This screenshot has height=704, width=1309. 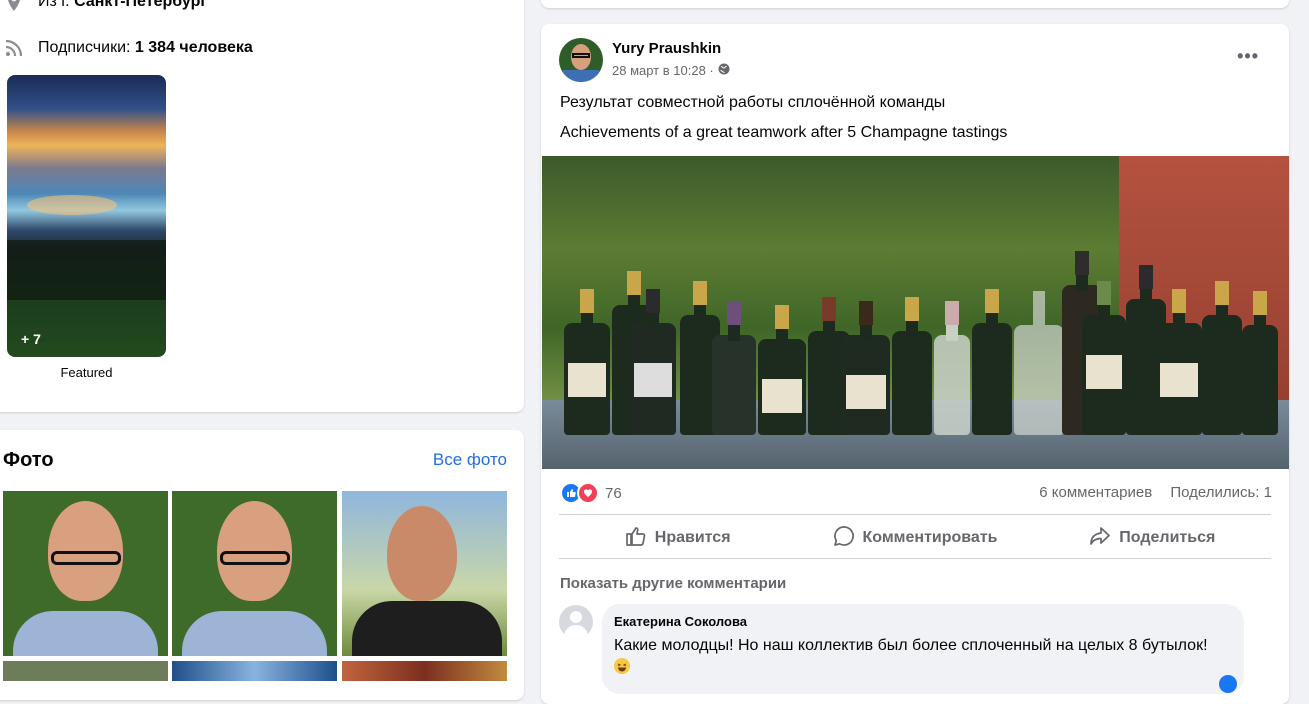 What do you see at coordinates (470, 460) in the screenshot?
I see `all-photos-link: Все фото` at bounding box center [470, 460].